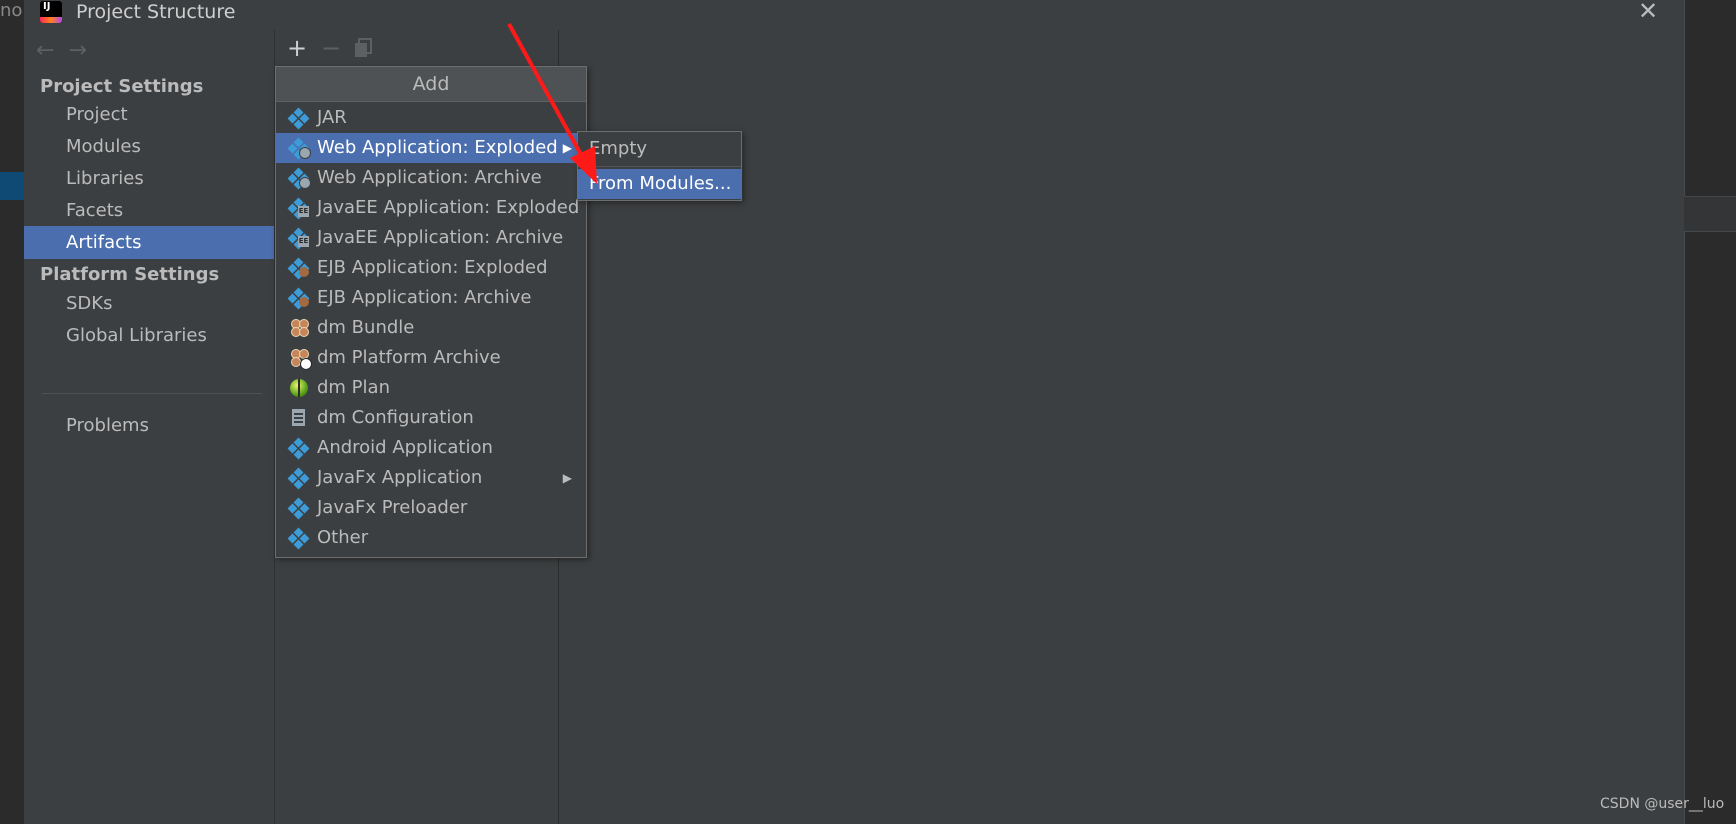 The image size is (1736, 824). What do you see at coordinates (431, 478) in the screenshot?
I see `menu-item-javafx-application: JavaFx Application ▶` at bounding box center [431, 478].